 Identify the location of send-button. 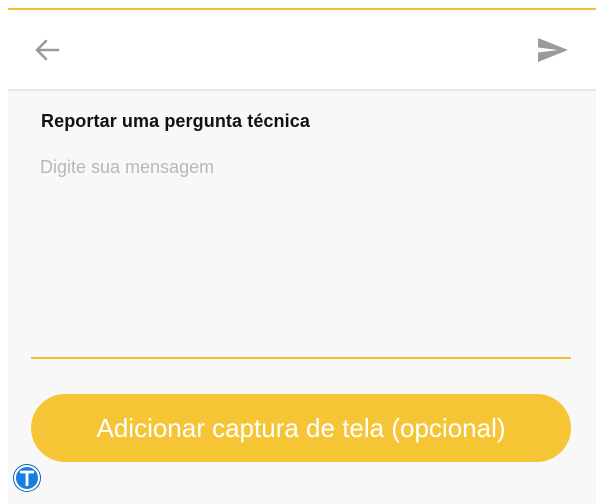
(553, 50).